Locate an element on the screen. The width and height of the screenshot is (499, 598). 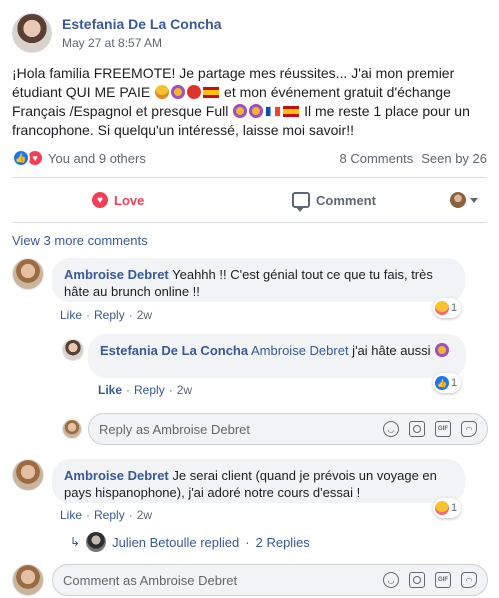
laughing-emoji-icon is located at coordinates (162, 92).